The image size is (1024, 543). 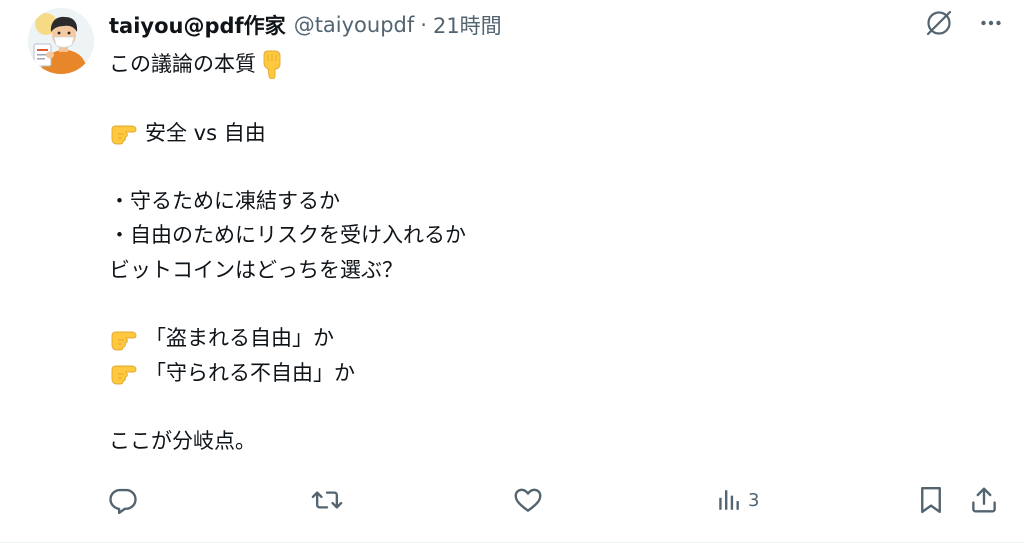 I want to click on retweet-button, so click(x=327, y=500).